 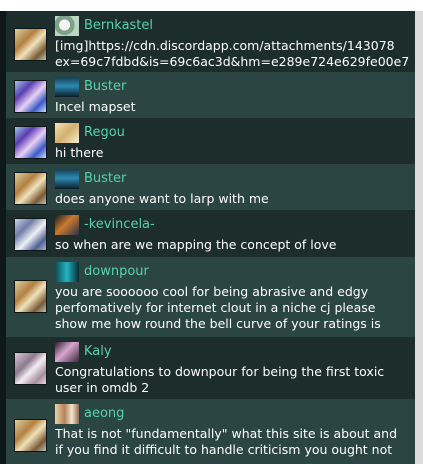 What do you see at coordinates (98, 352) in the screenshot?
I see `username: Kaly` at bounding box center [98, 352].